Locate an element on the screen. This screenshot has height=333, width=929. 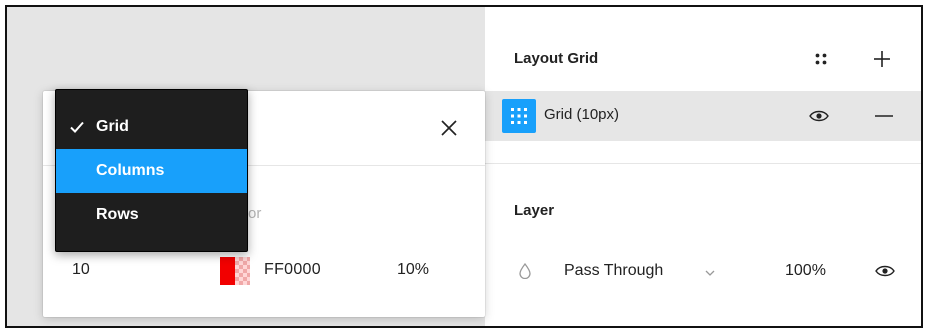
color-field-label: or is located at coordinates (255, 213).